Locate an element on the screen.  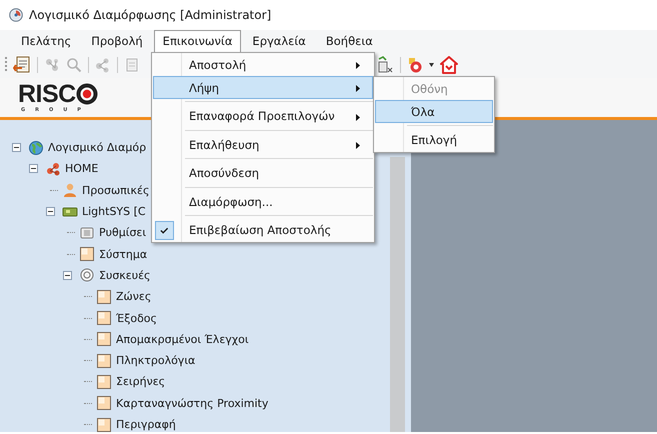
tree-item: Περιγραφή is located at coordinates (146, 424).